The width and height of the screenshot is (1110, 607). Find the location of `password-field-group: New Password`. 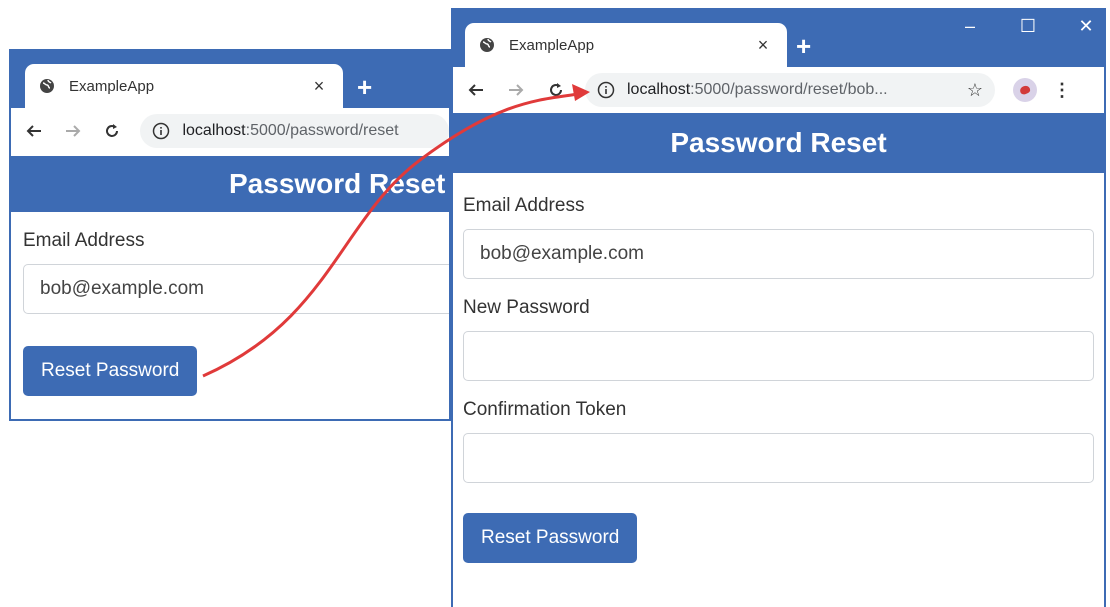

password-field-group: New Password is located at coordinates (778, 339).